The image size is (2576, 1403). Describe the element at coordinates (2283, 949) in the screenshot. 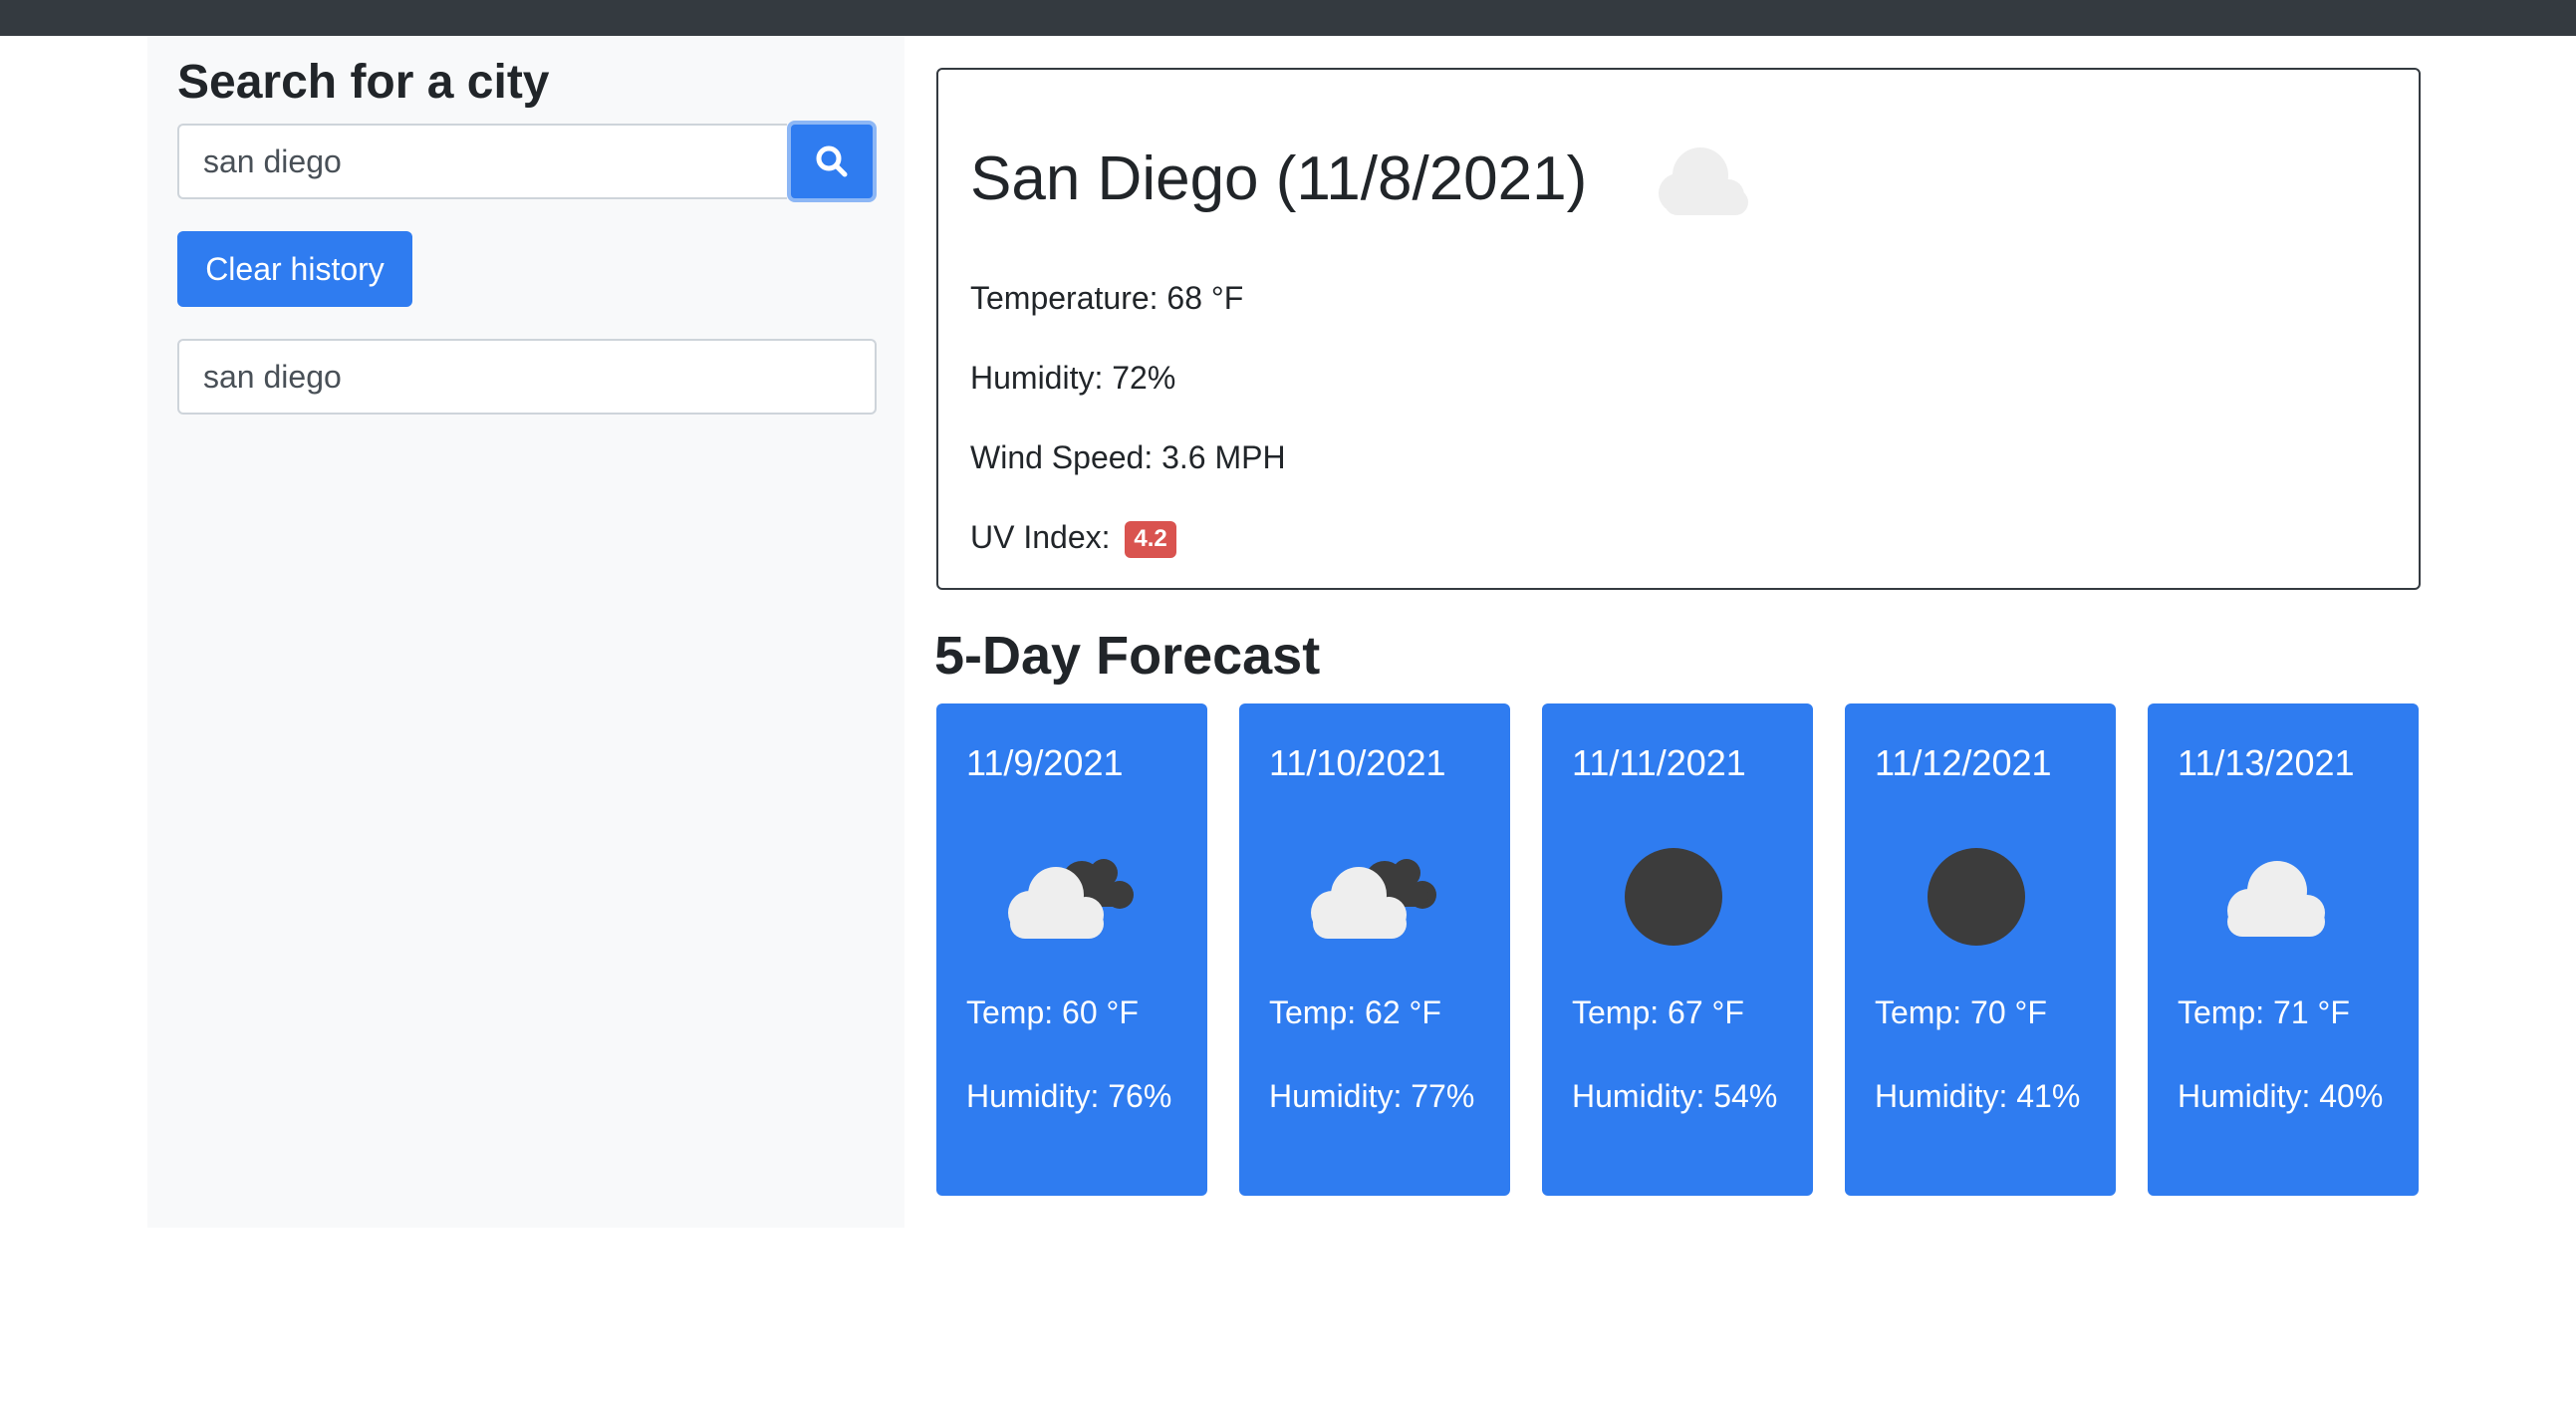

I see `forecast-card: 11/13/2021 Temp: 71 °F Humidity: 40%` at that location.